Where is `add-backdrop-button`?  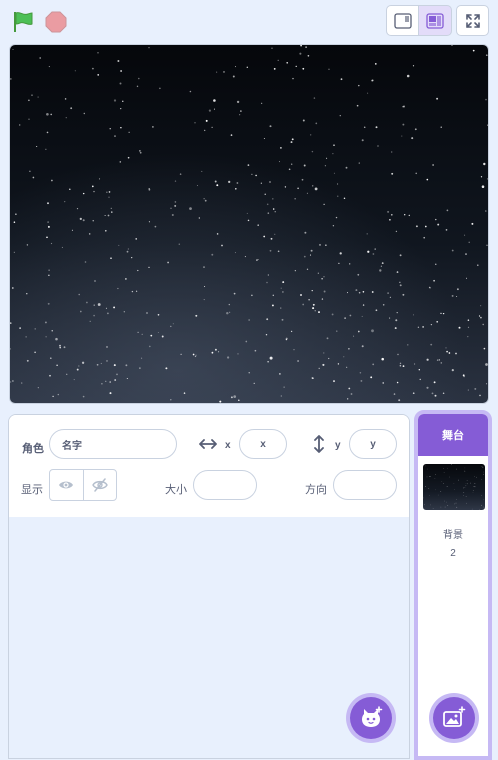 add-backdrop-button is located at coordinates (454, 718).